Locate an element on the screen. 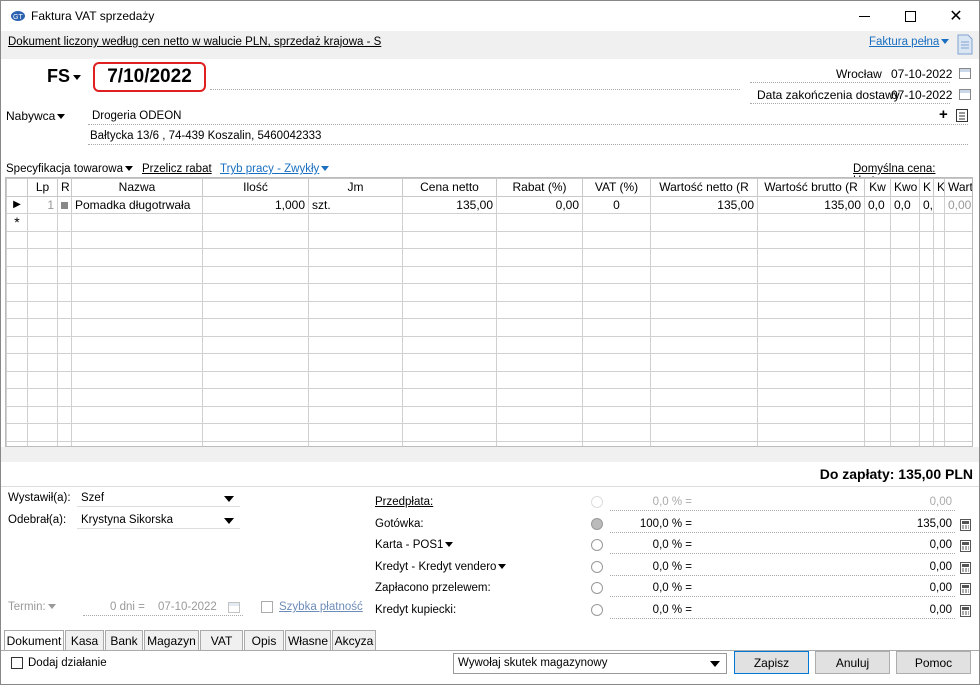 This screenshot has height=685, width=980. issue-place: Wrocław is located at coordinates (859, 74).